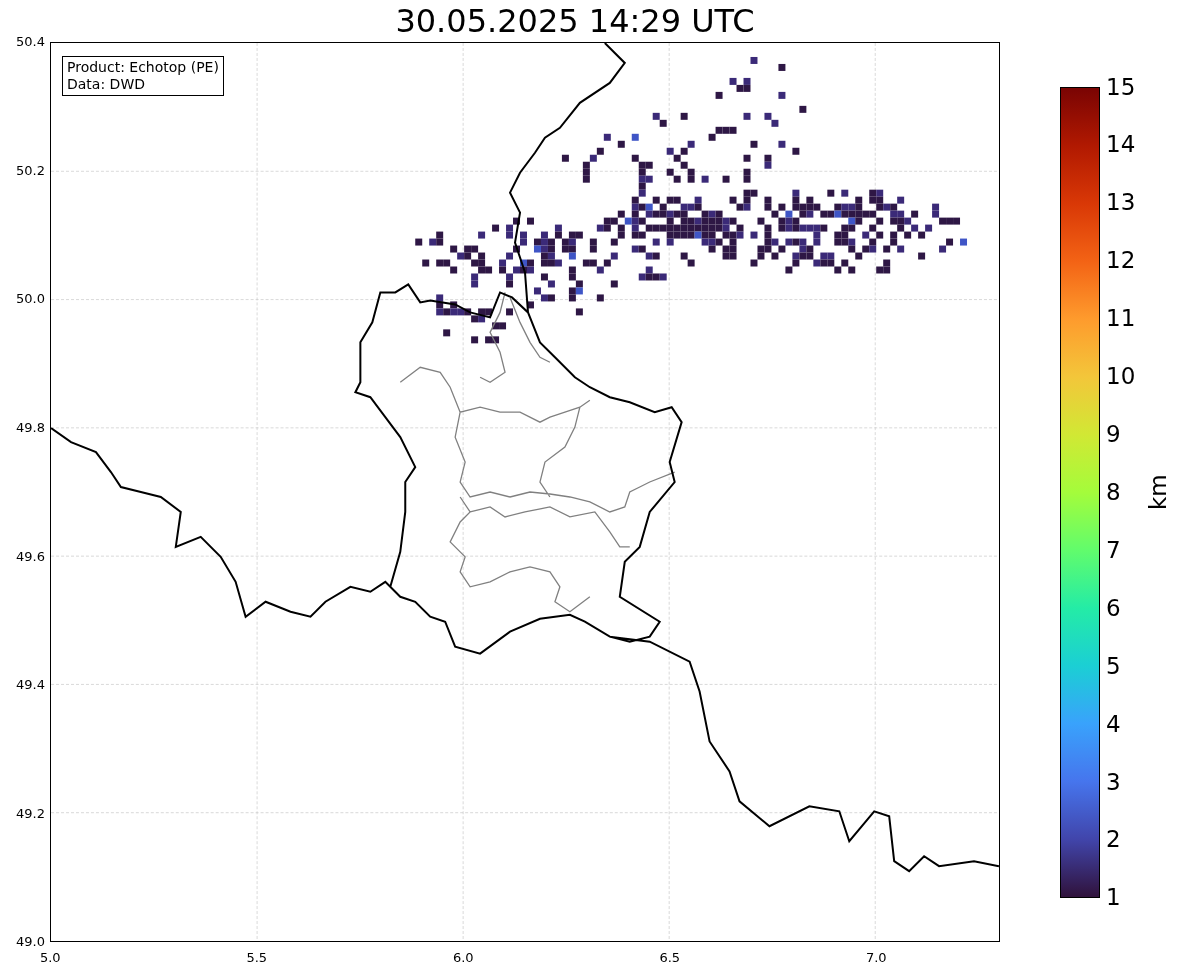  I want to click on colorbar-tick-label: 15, so click(1121, 87).